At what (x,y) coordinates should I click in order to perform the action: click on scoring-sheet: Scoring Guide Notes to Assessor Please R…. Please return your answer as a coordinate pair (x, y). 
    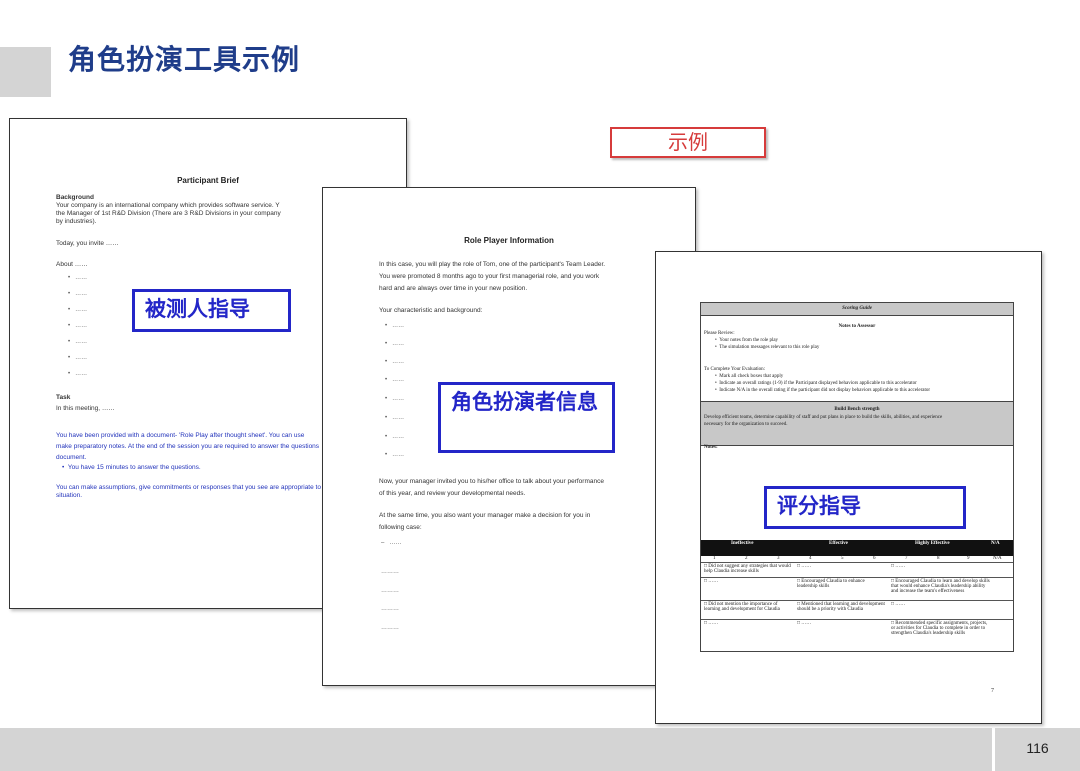
    Looking at the image, I should click on (857, 477).